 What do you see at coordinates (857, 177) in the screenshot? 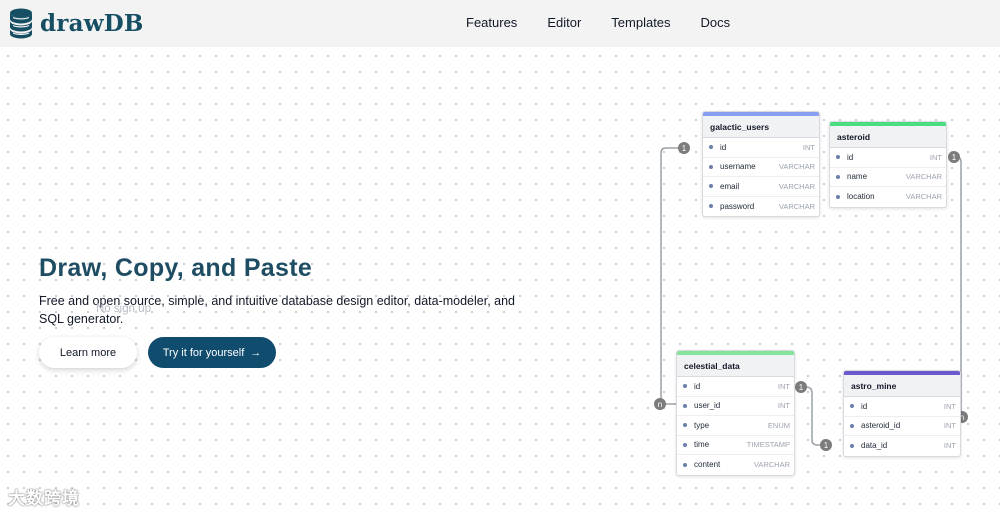
I see `field-name: name` at bounding box center [857, 177].